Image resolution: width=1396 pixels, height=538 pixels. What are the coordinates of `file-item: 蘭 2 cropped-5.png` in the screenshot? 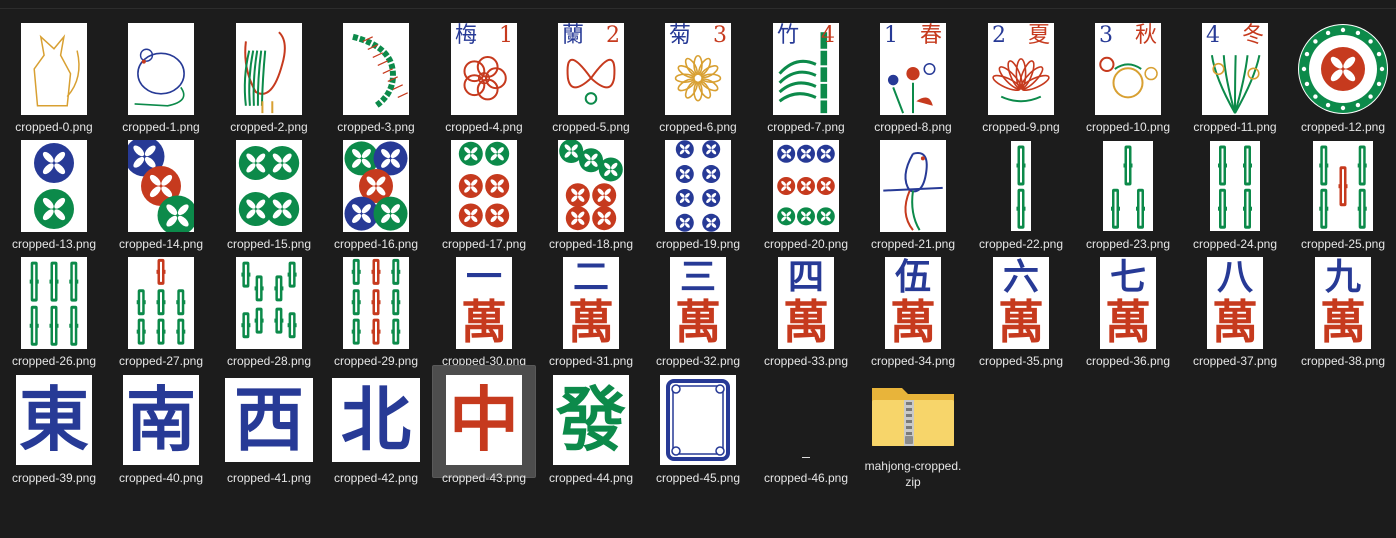 It's located at (591, 74).